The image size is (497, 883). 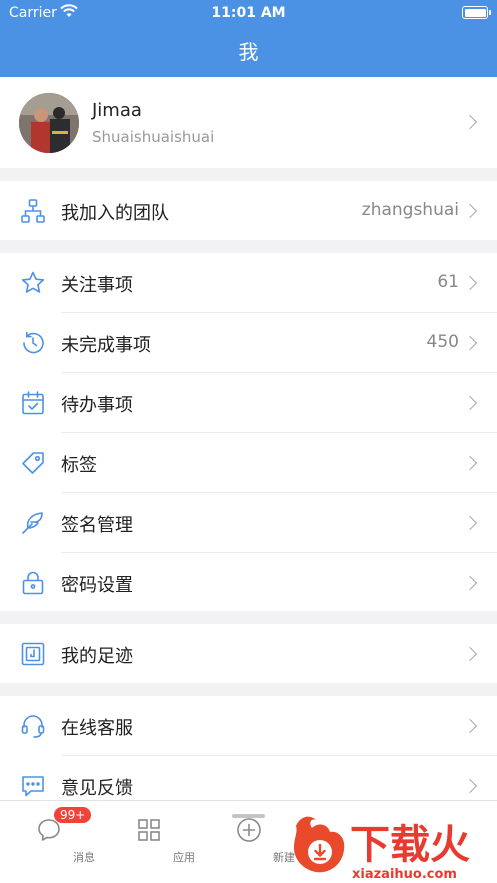 What do you see at coordinates (117, 110) in the screenshot?
I see `profile-name: Jimaa` at bounding box center [117, 110].